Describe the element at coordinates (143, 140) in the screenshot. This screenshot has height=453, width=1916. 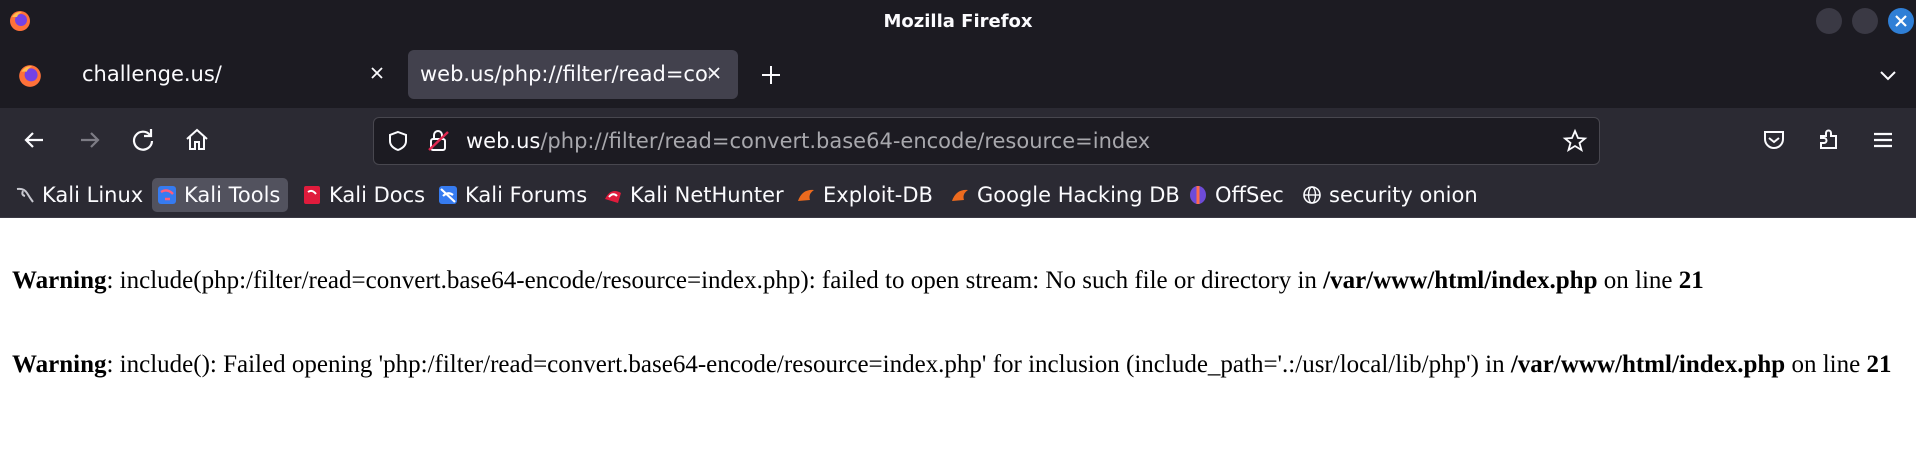
I see `reload-icon` at that location.